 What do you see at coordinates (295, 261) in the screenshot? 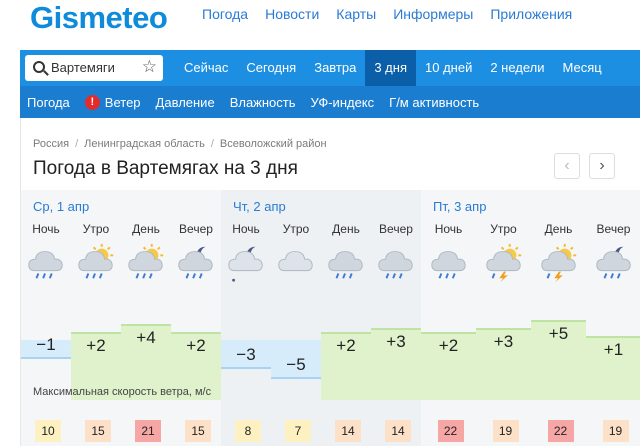
I see `cloud-icon` at bounding box center [295, 261].